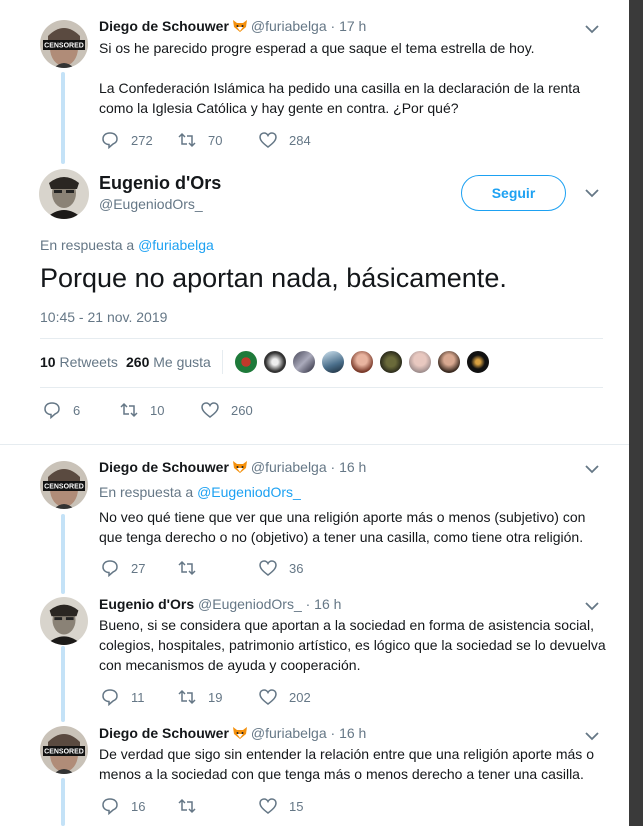 The width and height of the screenshot is (643, 826). Describe the element at coordinates (138, 697) in the screenshot. I see `reply-count: 11` at that location.